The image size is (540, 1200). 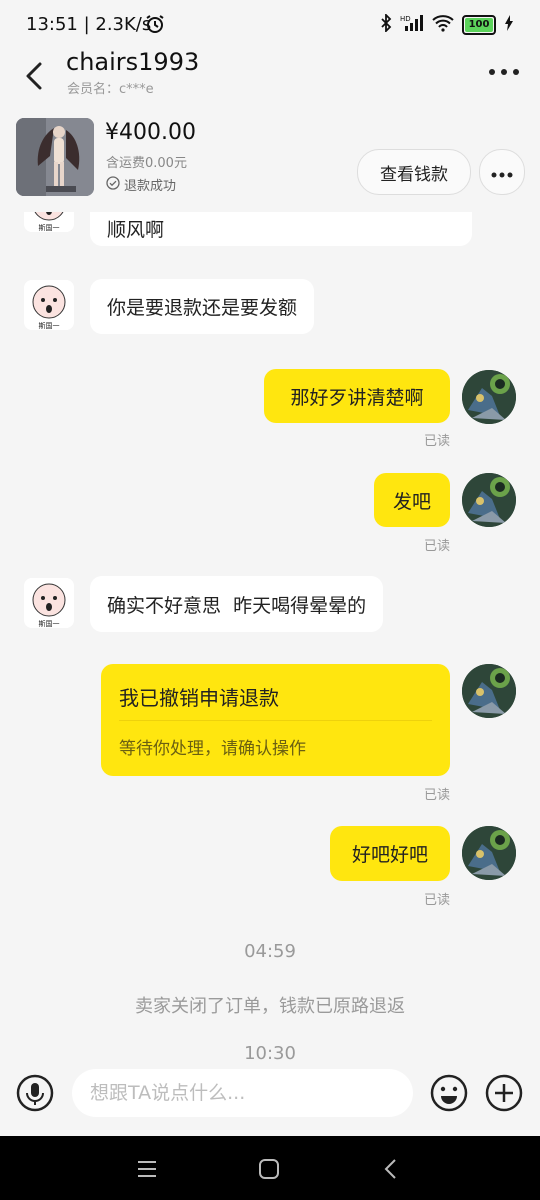 What do you see at coordinates (150, 132) in the screenshot?
I see `product-price: ¥400.00` at bounding box center [150, 132].